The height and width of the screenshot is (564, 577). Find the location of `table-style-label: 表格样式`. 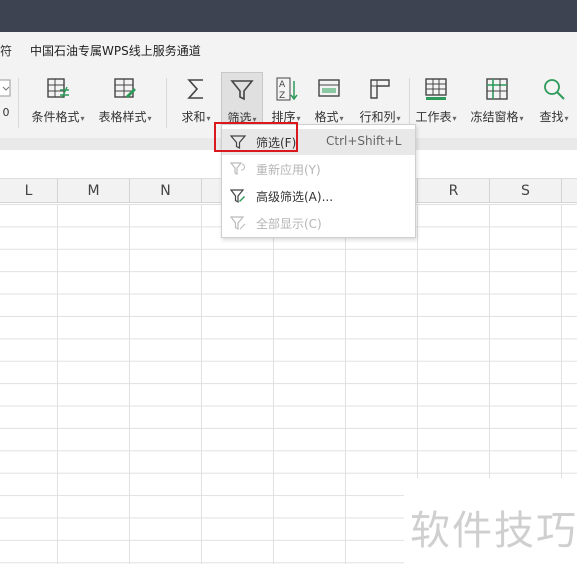

table-style-label: 表格样式 is located at coordinates (122, 117).